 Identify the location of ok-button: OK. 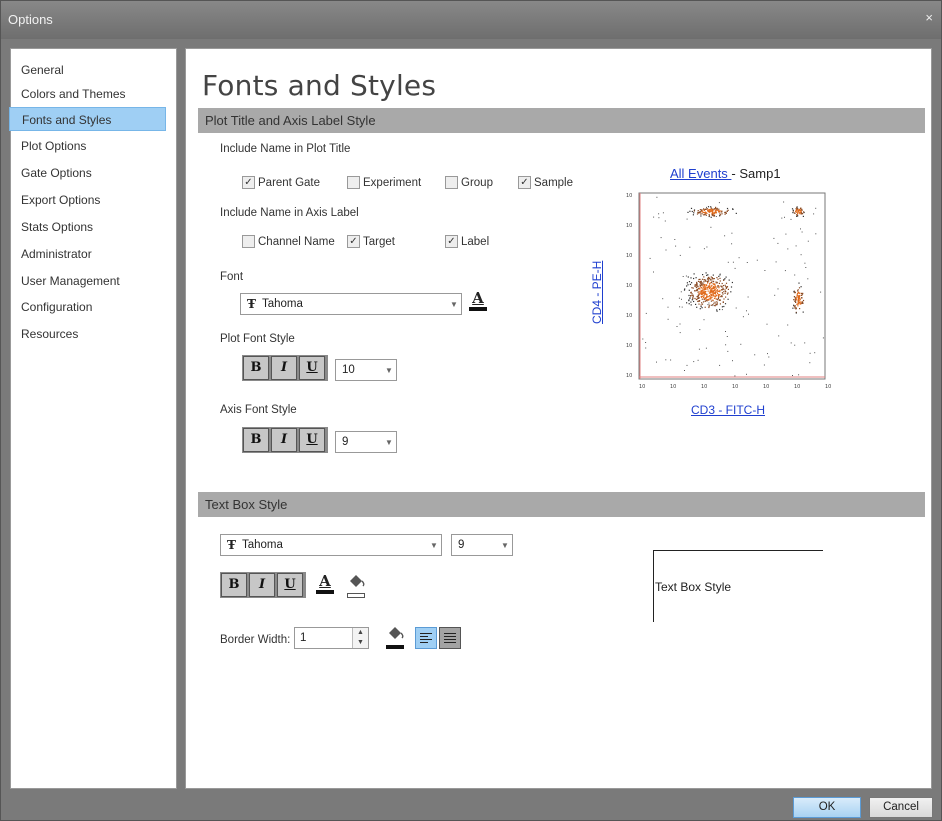
(827, 807).